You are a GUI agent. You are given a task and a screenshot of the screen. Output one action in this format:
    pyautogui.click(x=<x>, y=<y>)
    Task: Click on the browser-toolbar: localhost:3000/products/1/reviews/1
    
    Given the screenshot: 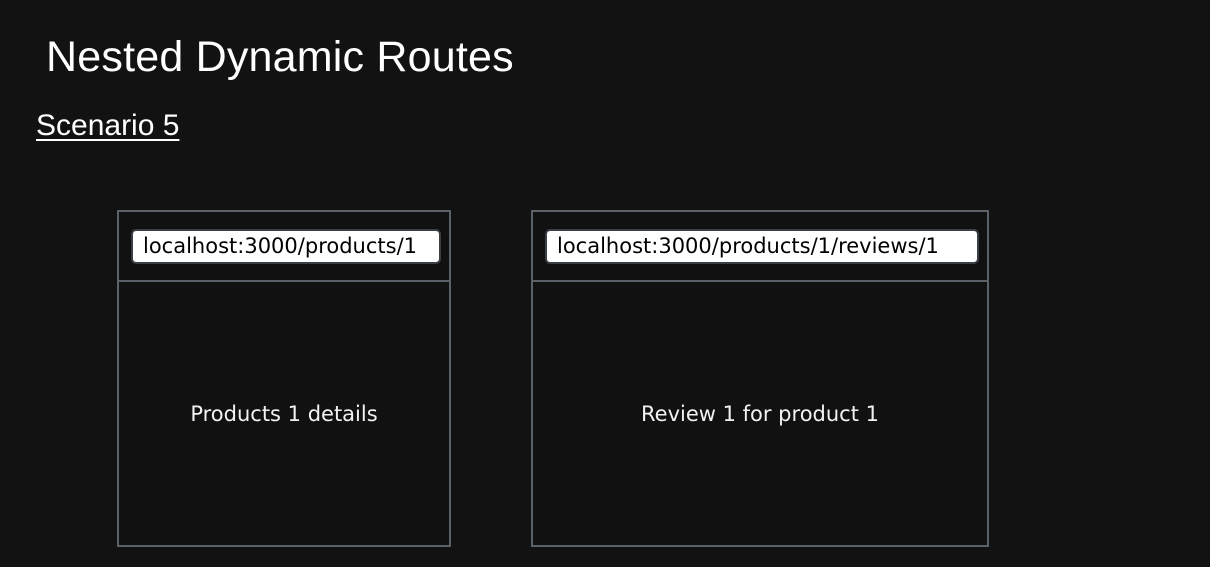 What is the action you would take?
    pyautogui.click(x=760, y=247)
    